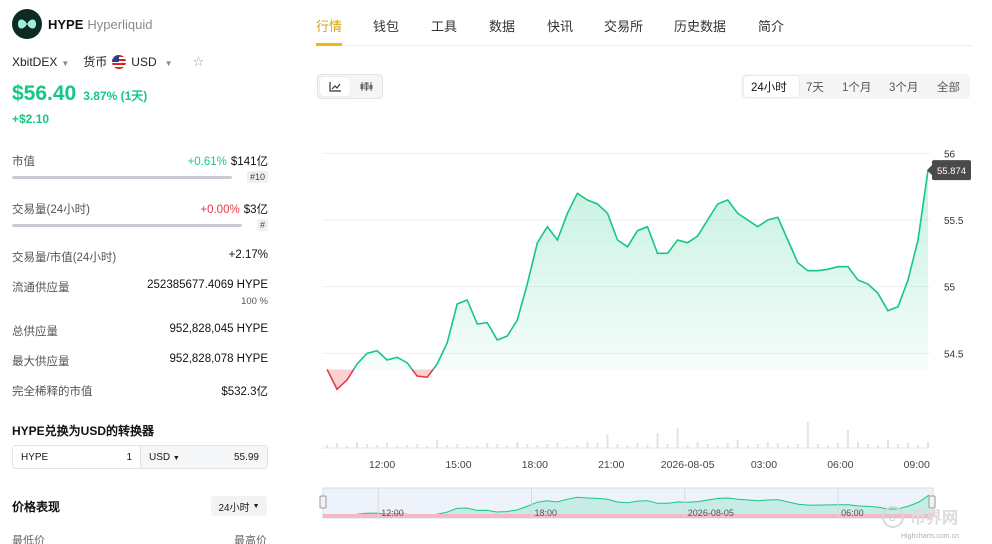 This screenshot has width=992, height=544. Describe the element at coordinates (628, 516) in the screenshot. I see `navigator-scrollbar` at that location.